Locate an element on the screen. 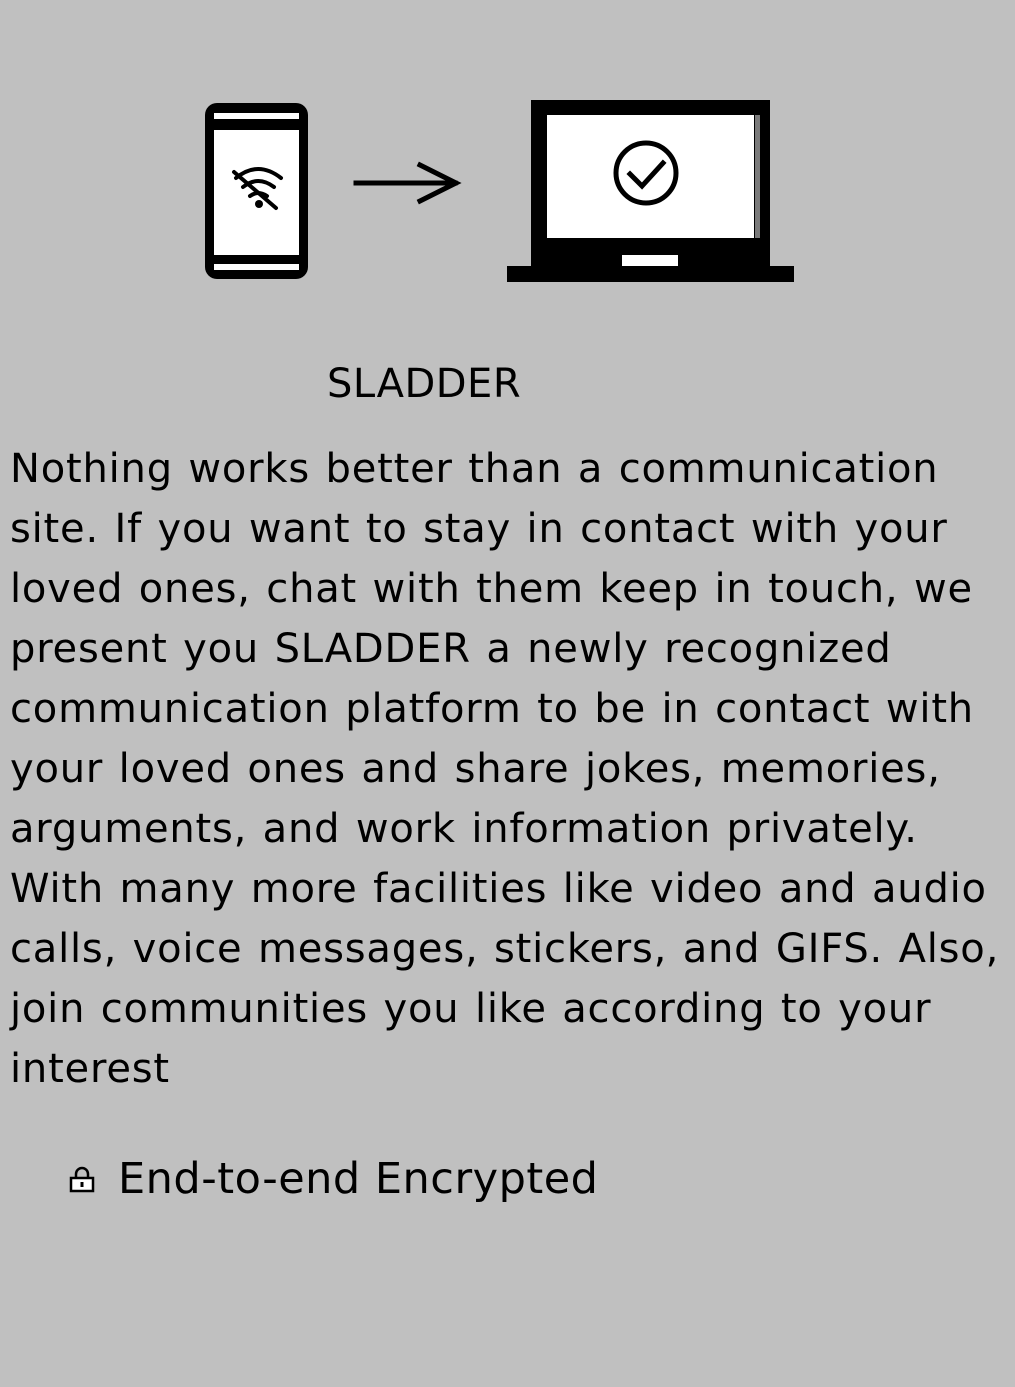 The width and height of the screenshot is (1015, 1387). arrow-right-icon is located at coordinates (407, 183).